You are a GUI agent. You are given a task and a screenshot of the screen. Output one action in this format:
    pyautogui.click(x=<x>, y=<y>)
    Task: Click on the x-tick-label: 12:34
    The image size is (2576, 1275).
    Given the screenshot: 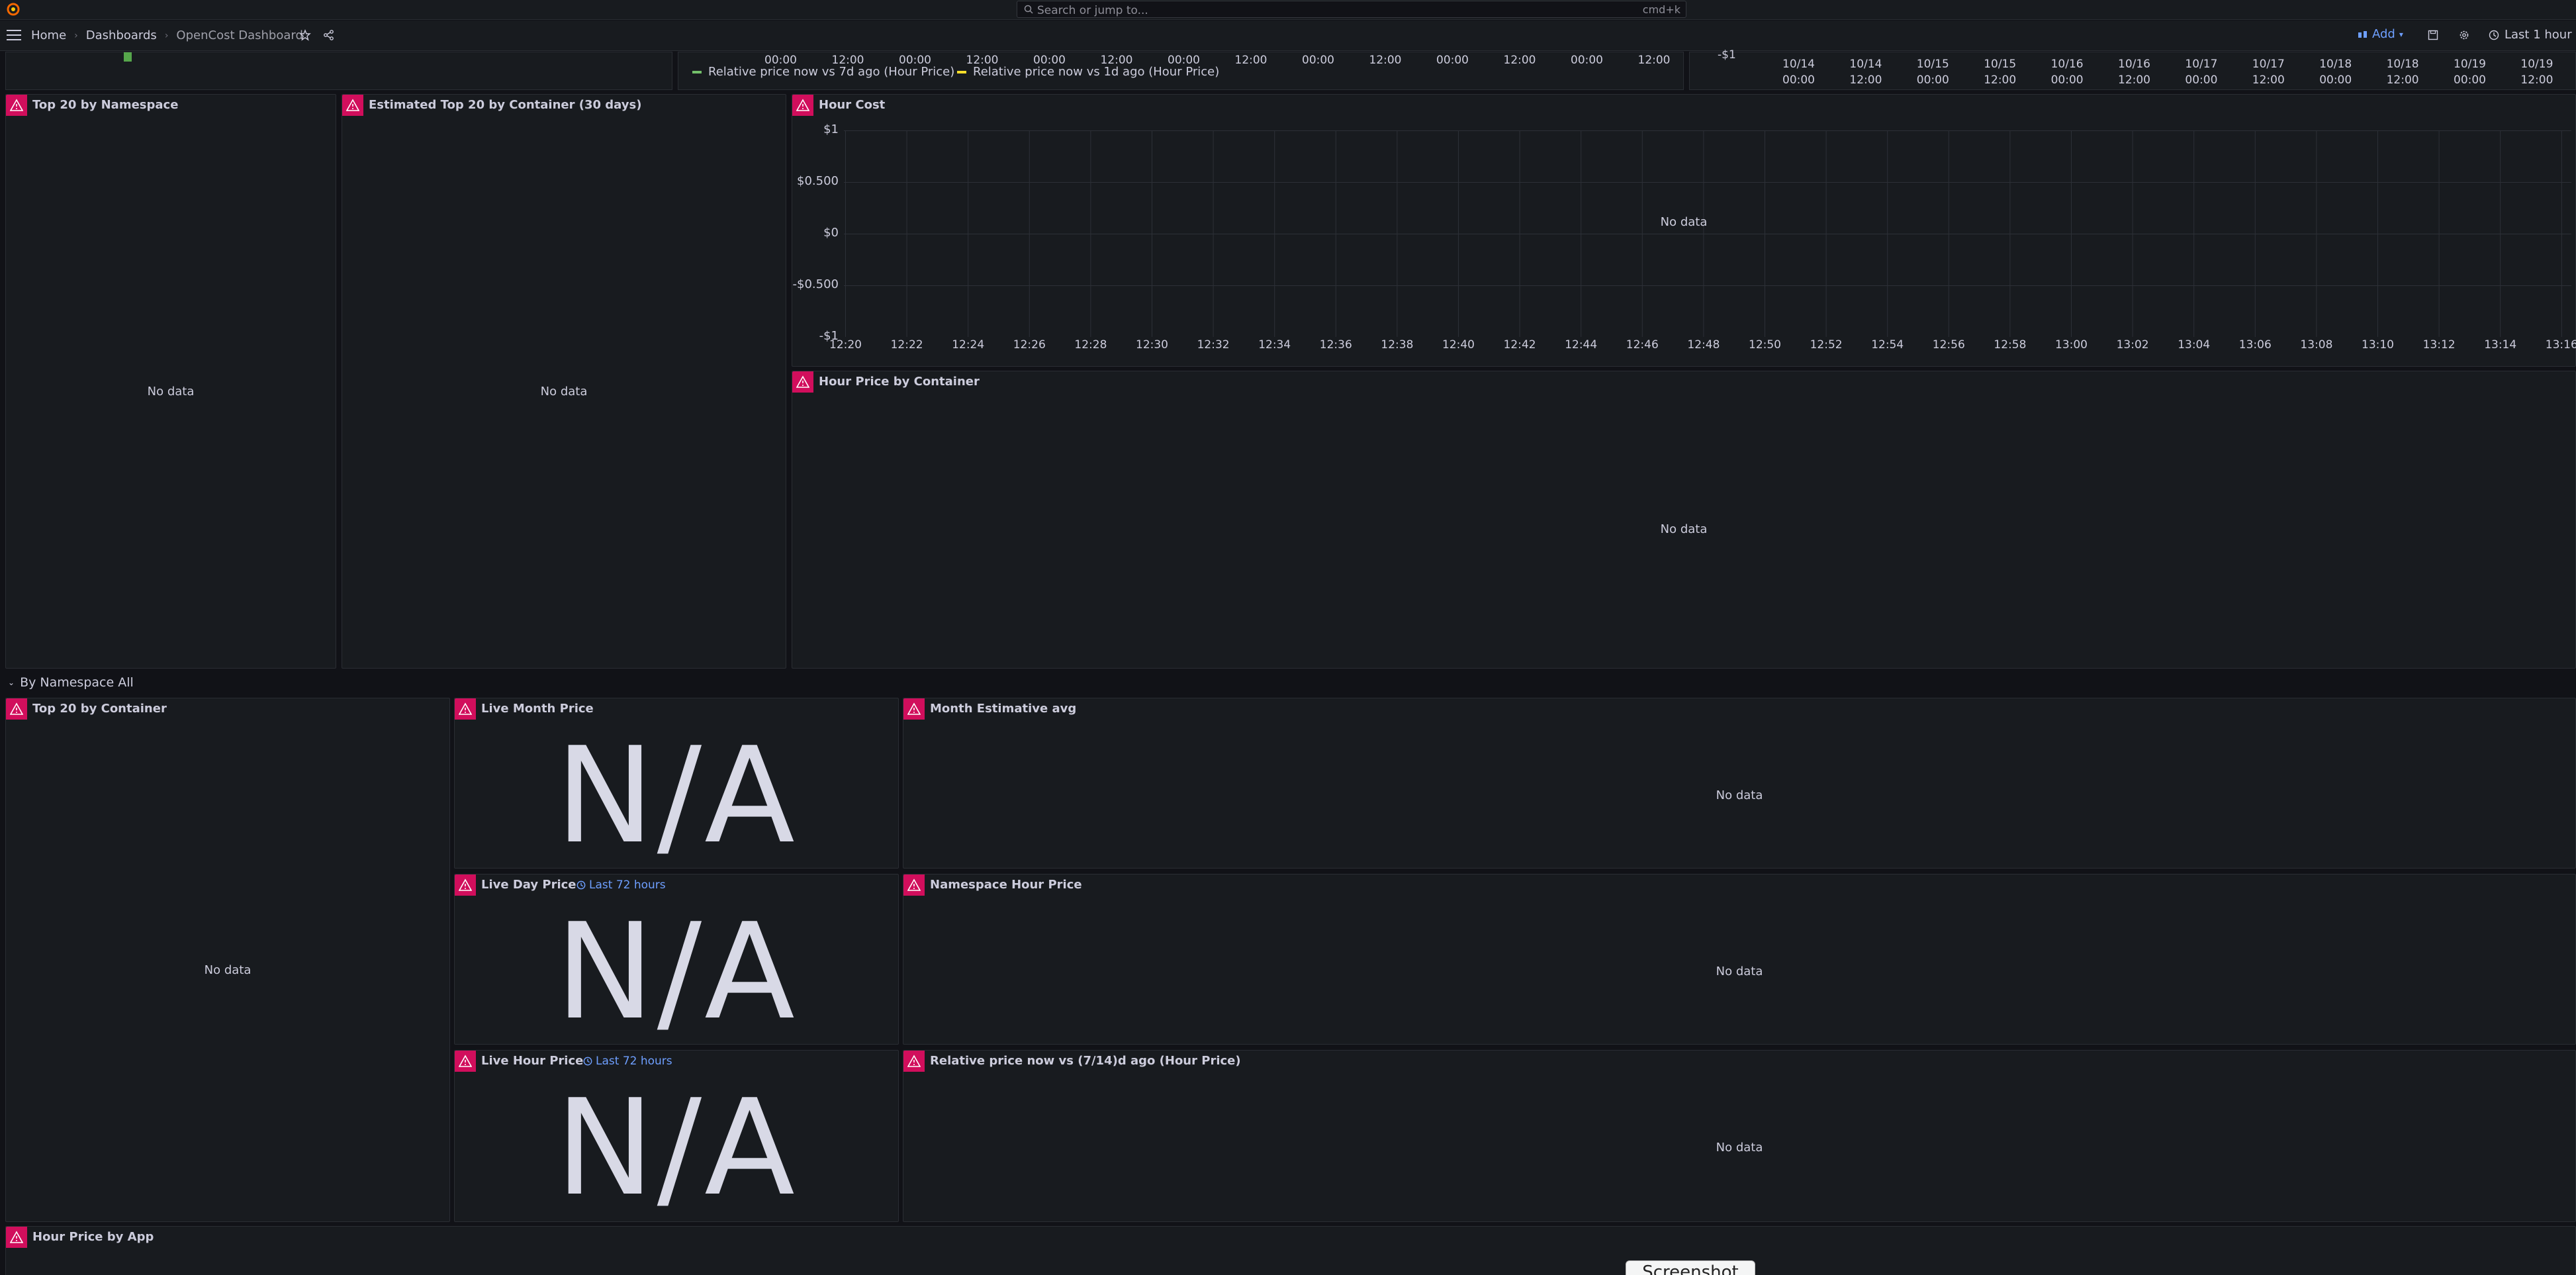 What is the action you would take?
    pyautogui.click(x=1274, y=345)
    